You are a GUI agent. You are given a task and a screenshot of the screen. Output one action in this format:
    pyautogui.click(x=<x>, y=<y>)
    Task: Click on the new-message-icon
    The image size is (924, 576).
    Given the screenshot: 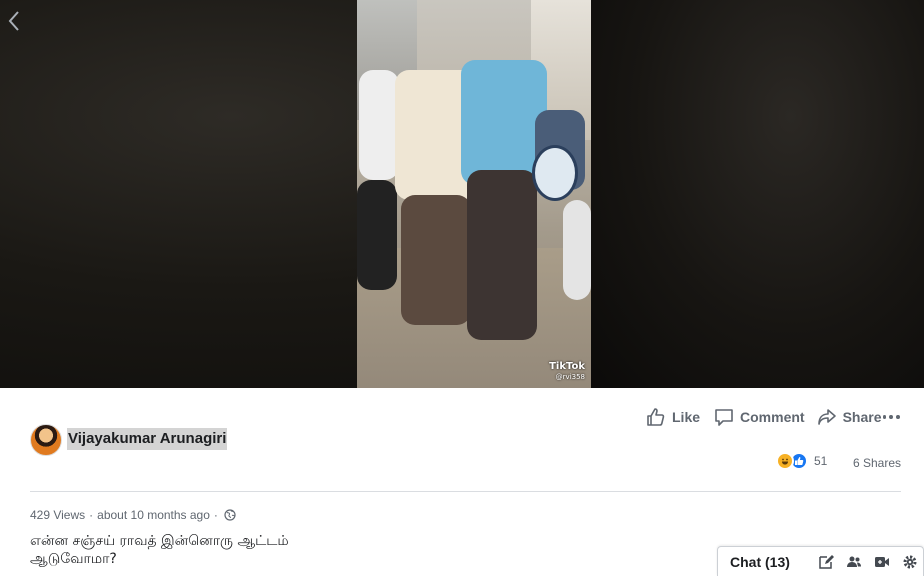 What is the action you would take?
    pyautogui.click(x=826, y=562)
    